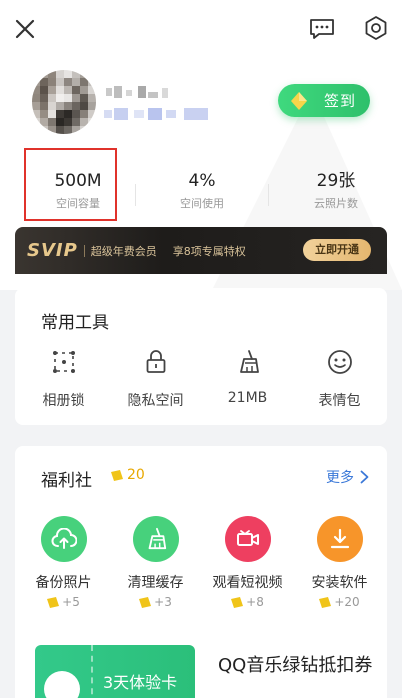  Describe the element at coordinates (339, 583) in the screenshot. I see `task-label: 安装软件` at that location.